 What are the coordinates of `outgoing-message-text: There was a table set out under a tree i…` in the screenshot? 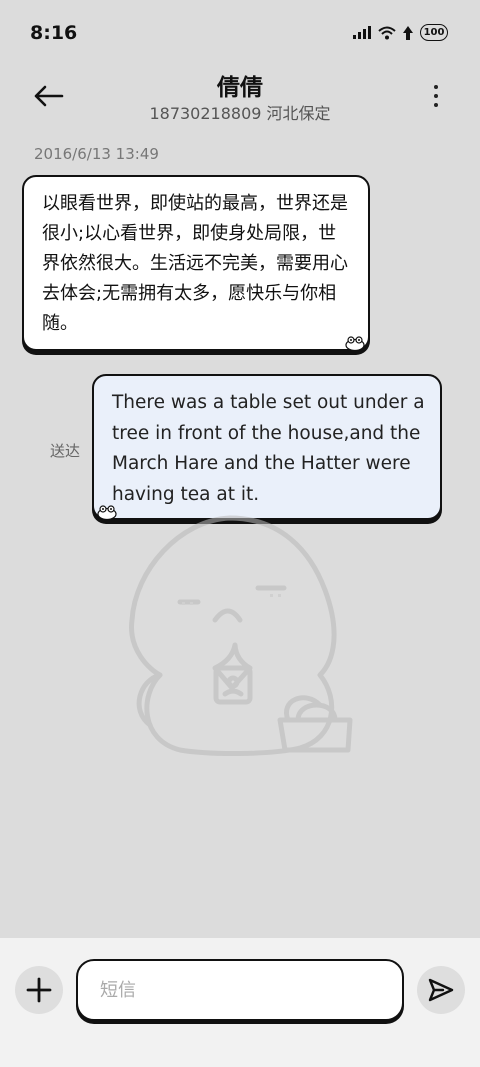 It's located at (268, 448).